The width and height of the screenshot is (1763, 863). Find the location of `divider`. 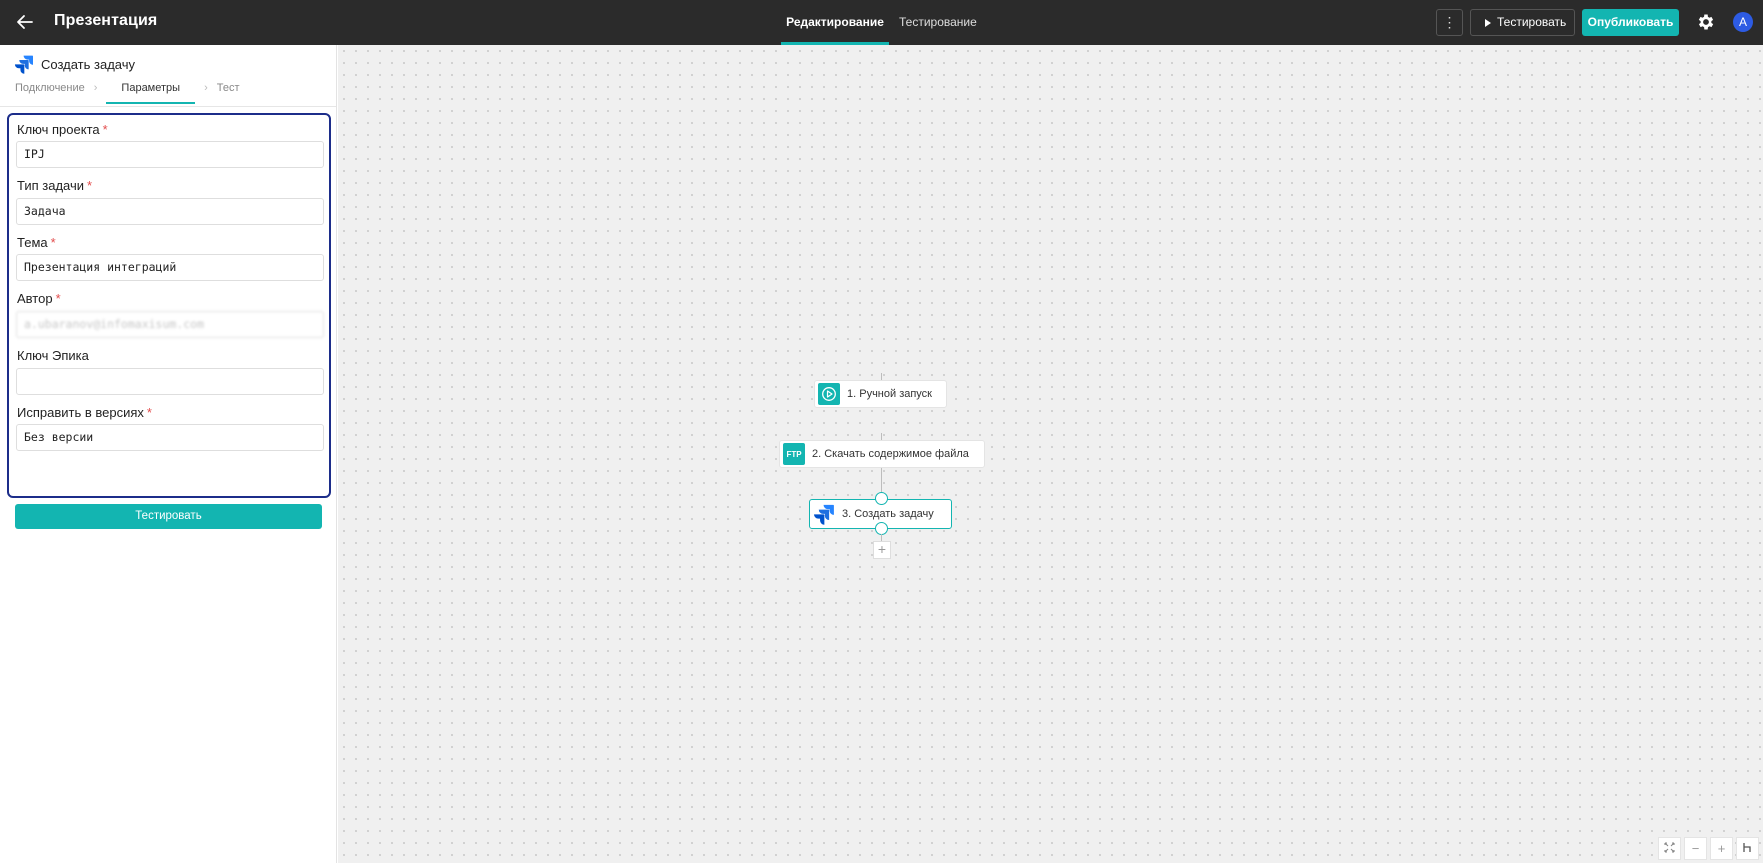

divider is located at coordinates (168, 106).